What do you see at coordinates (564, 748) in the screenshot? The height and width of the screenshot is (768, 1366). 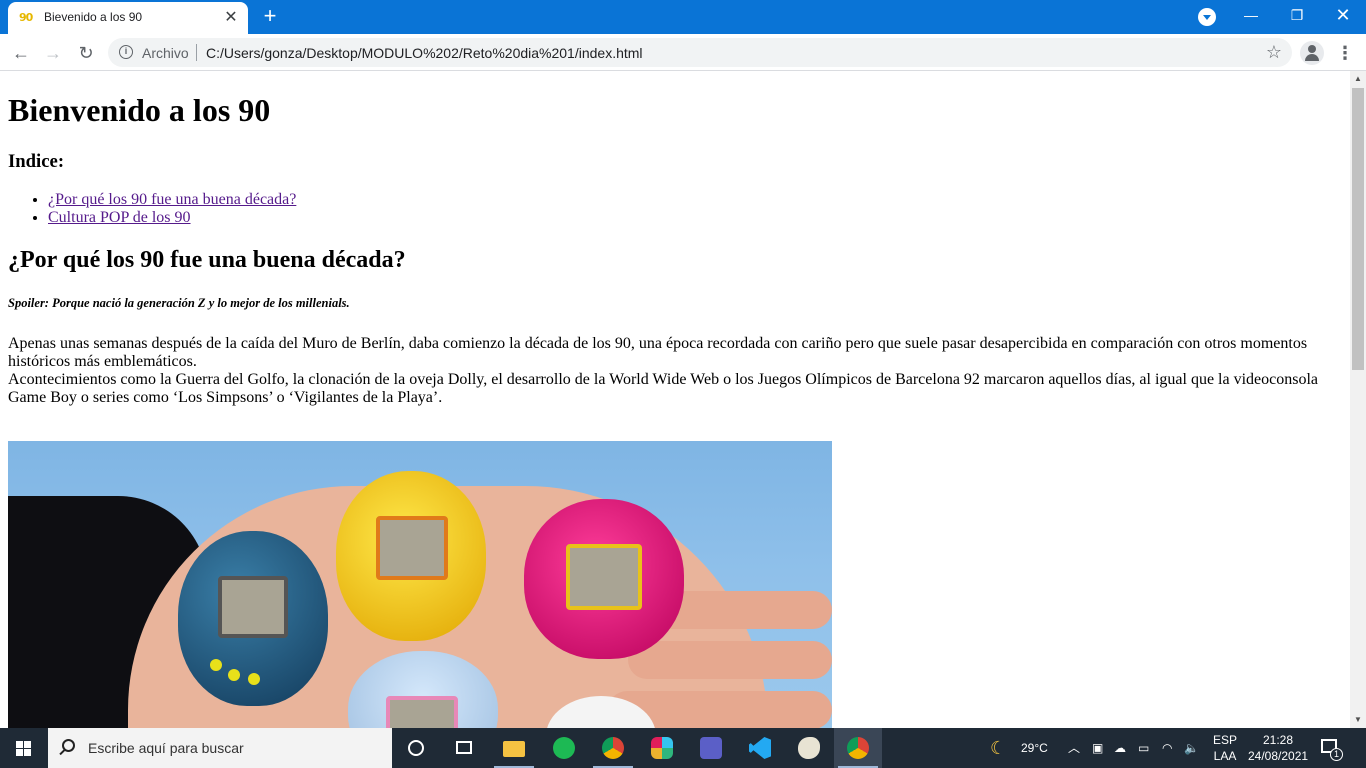 I see `spotify-icon` at bounding box center [564, 748].